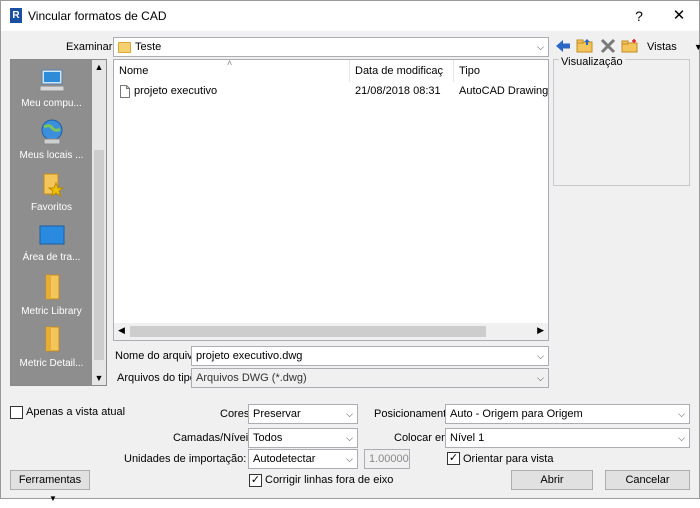 This screenshot has height=508, width=700. I want to click on column-header-type: Tipo, so click(501, 71).